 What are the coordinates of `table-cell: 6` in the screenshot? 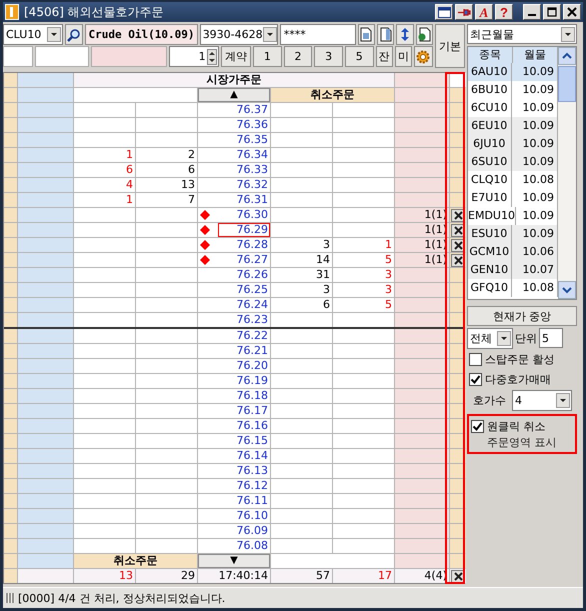 It's located at (104, 170).